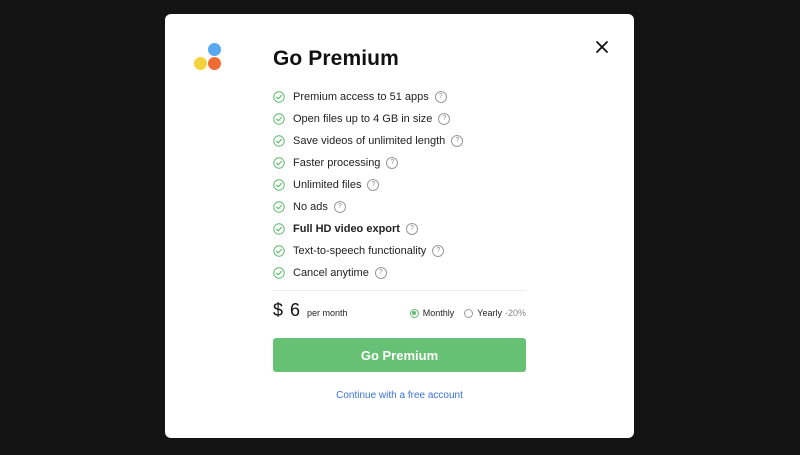 The height and width of the screenshot is (455, 800). Describe the element at coordinates (214, 49) in the screenshot. I see `logo-dot-blue` at that location.